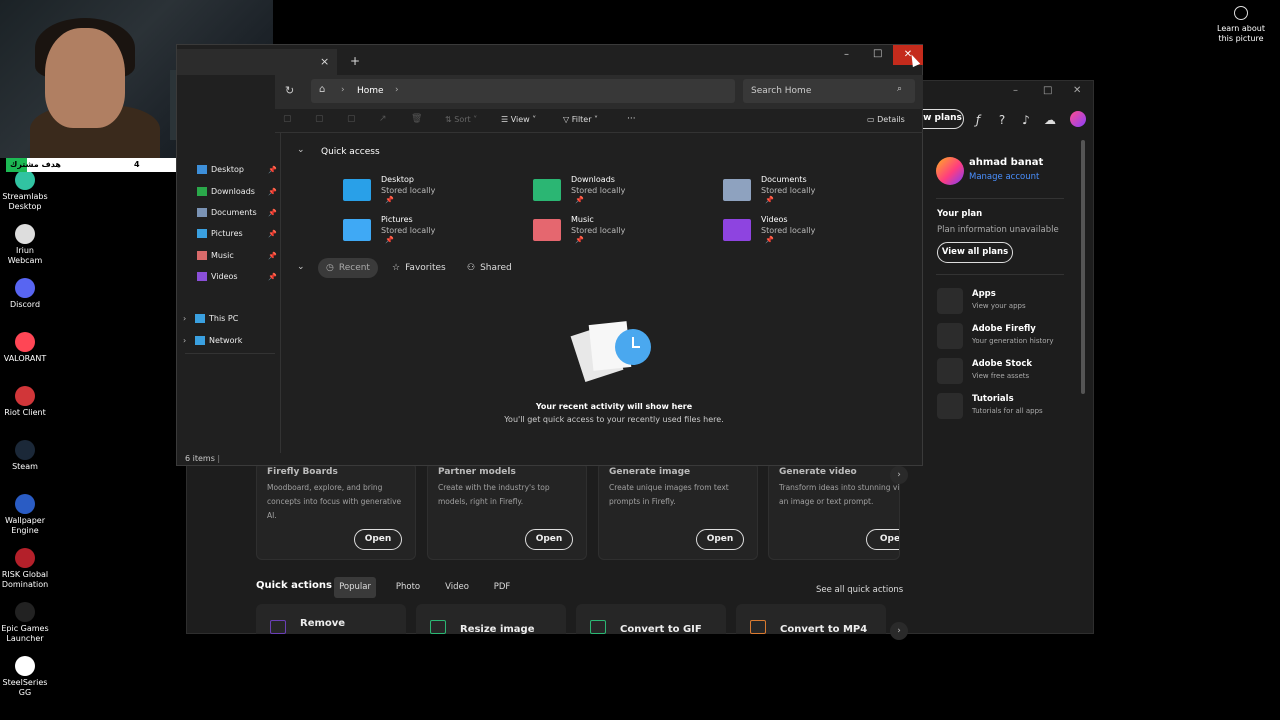 This screenshot has height=720, width=1280. Describe the element at coordinates (237, 234) in the screenshot. I see `sidebar-item-pictures: Pictures 📌` at that location.